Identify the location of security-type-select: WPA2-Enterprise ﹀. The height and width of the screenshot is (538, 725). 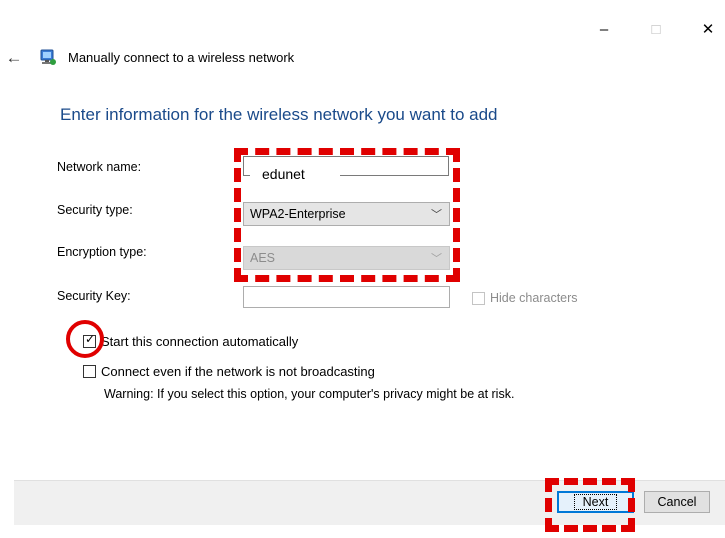
(346, 214).